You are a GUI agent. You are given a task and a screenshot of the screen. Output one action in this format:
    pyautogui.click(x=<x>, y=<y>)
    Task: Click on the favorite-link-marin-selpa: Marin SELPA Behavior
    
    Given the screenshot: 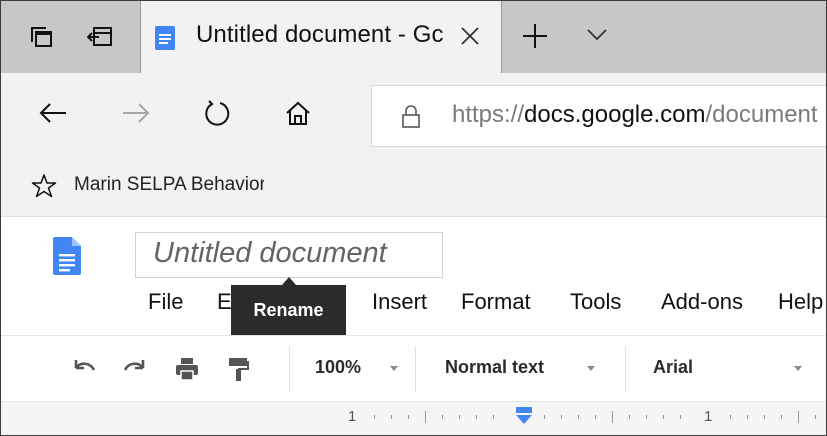 What is the action you would take?
    pyautogui.click(x=169, y=185)
    